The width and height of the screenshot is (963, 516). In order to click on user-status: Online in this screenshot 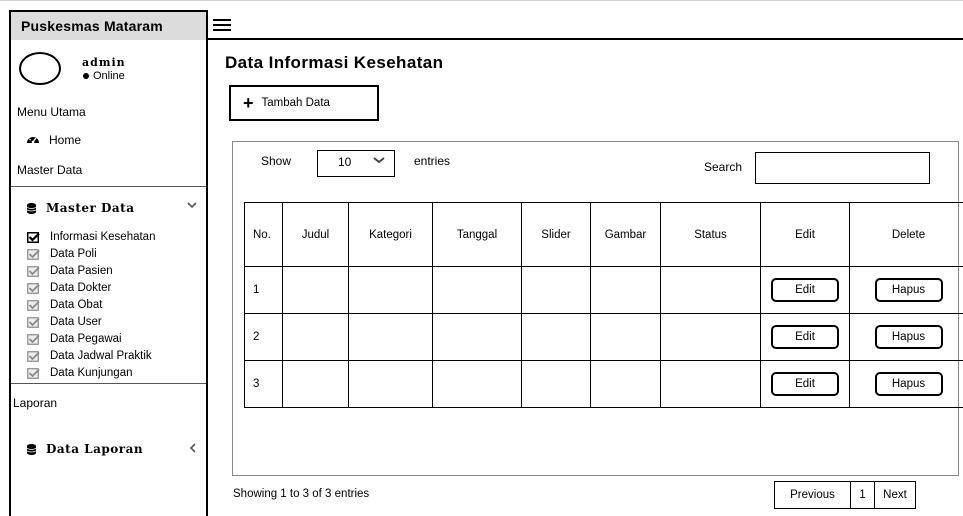, I will do `click(104, 76)`.